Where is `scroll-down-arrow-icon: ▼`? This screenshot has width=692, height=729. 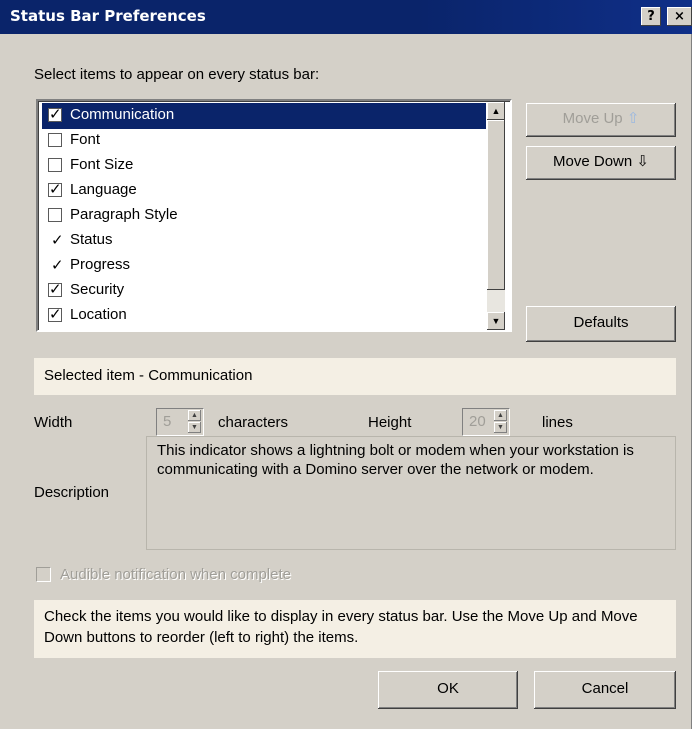 scroll-down-arrow-icon: ▼ is located at coordinates (496, 321).